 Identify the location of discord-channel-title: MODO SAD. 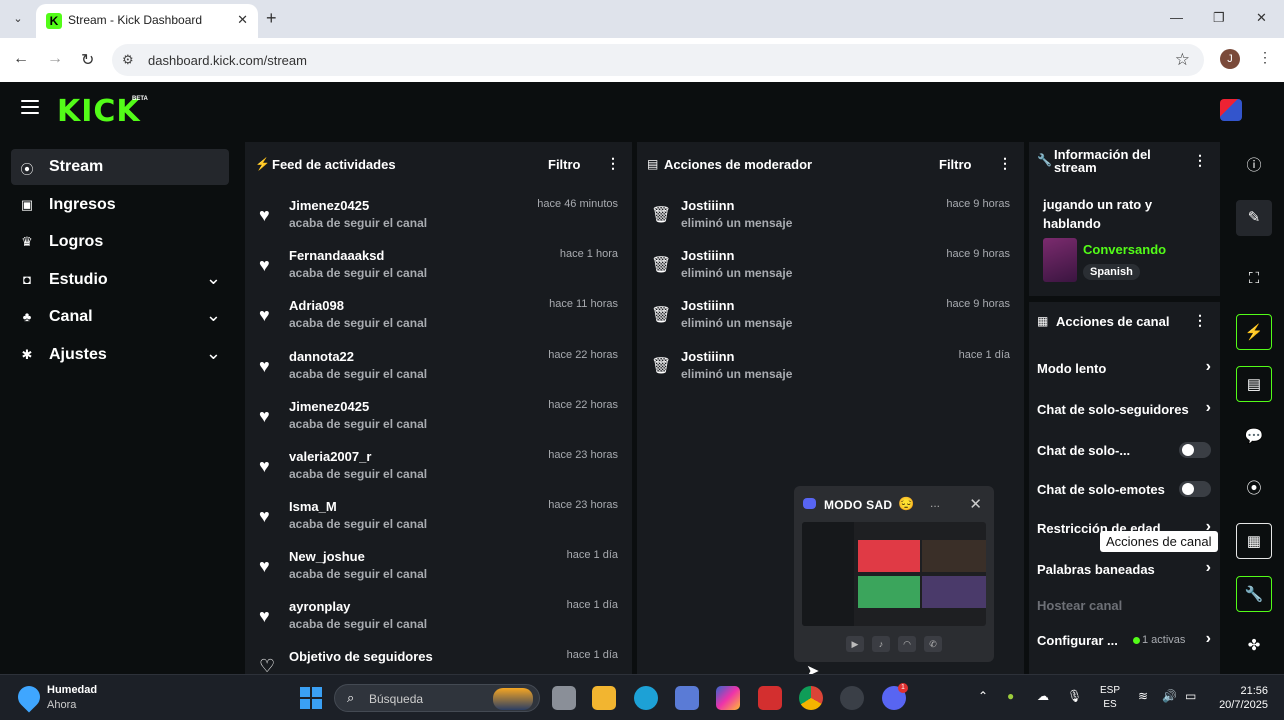
(858, 505).